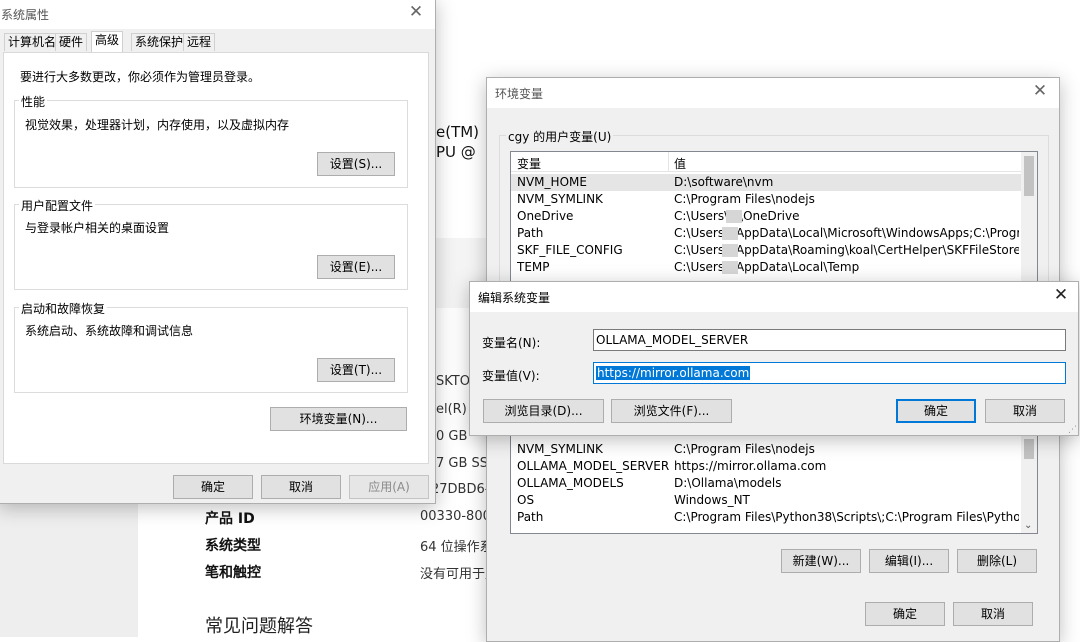 The height and width of the screenshot is (642, 1080). I want to click on column-divider, so click(668, 162).